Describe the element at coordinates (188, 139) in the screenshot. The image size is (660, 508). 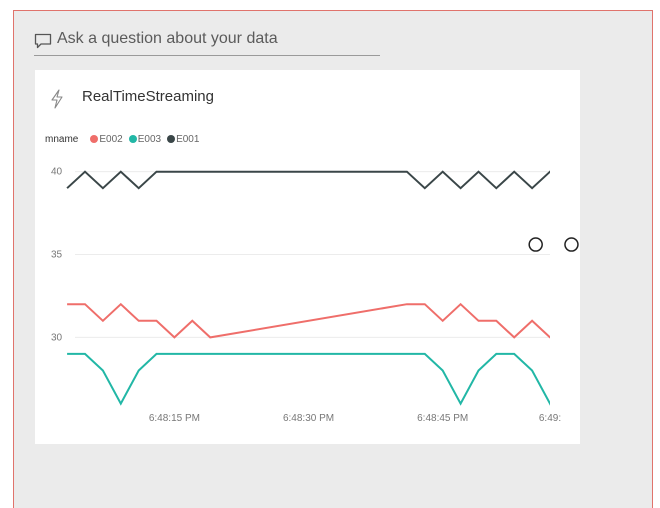
I see `legend-label-e001: E001` at that location.